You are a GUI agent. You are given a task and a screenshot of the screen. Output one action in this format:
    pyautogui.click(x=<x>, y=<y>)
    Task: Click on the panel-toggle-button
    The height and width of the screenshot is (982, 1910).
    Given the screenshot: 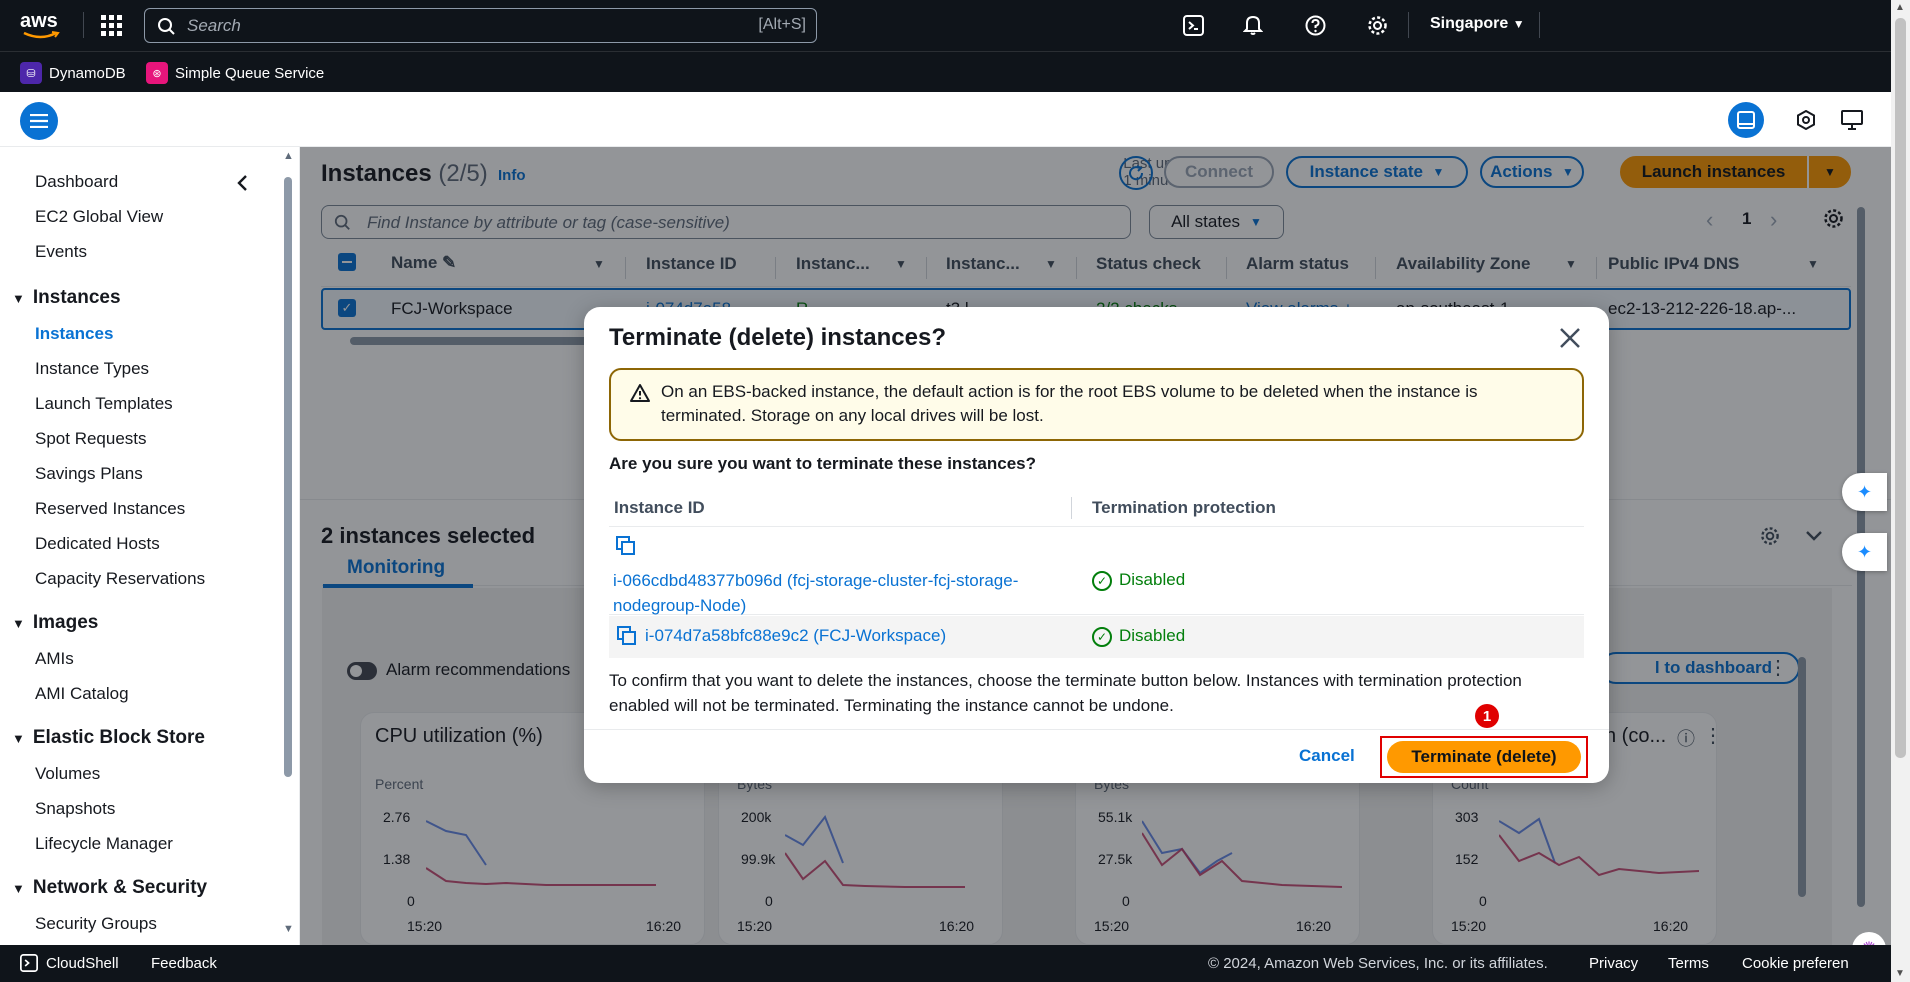 What is the action you would take?
    pyautogui.click(x=1746, y=120)
    